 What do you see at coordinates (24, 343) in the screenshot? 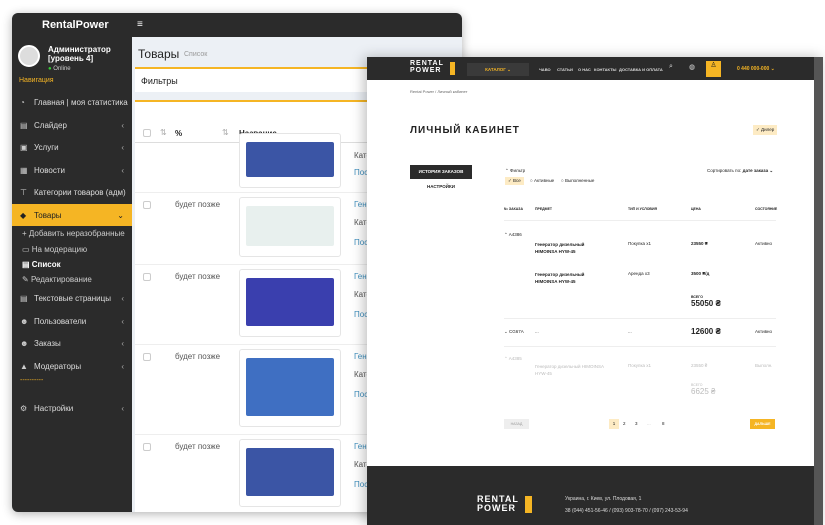
I see `users-icon: ☻` at bounding box center [24, 343].